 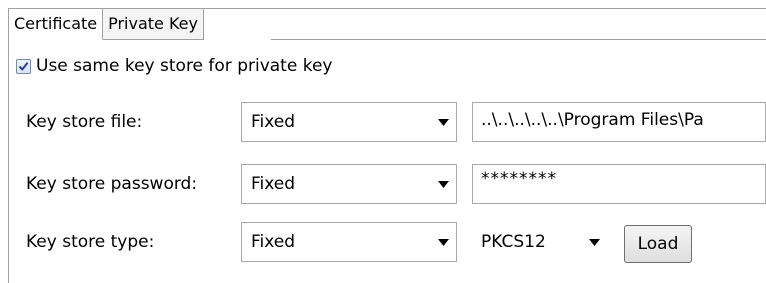 I want to click on keystore-password-mode-value: Fixed, so click(x=273, y=184).